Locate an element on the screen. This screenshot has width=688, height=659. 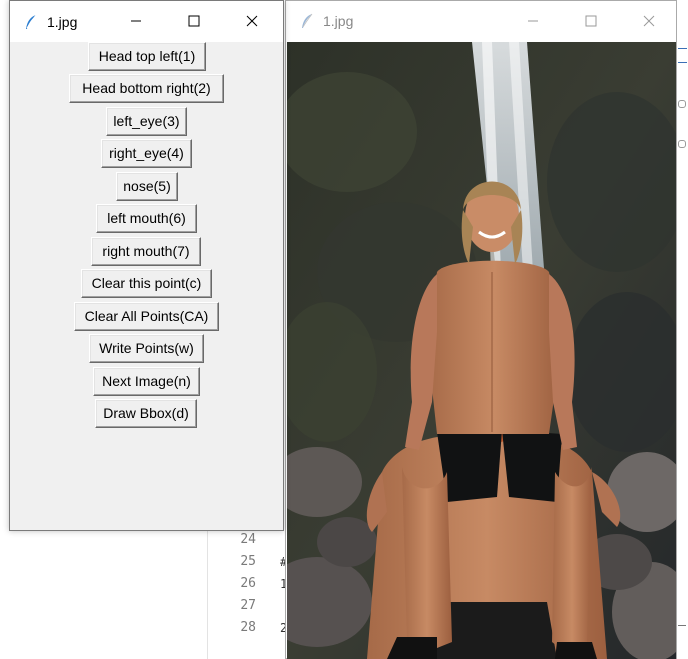
next-image-button: Next Image(n) is located at coordinates (146, 381).